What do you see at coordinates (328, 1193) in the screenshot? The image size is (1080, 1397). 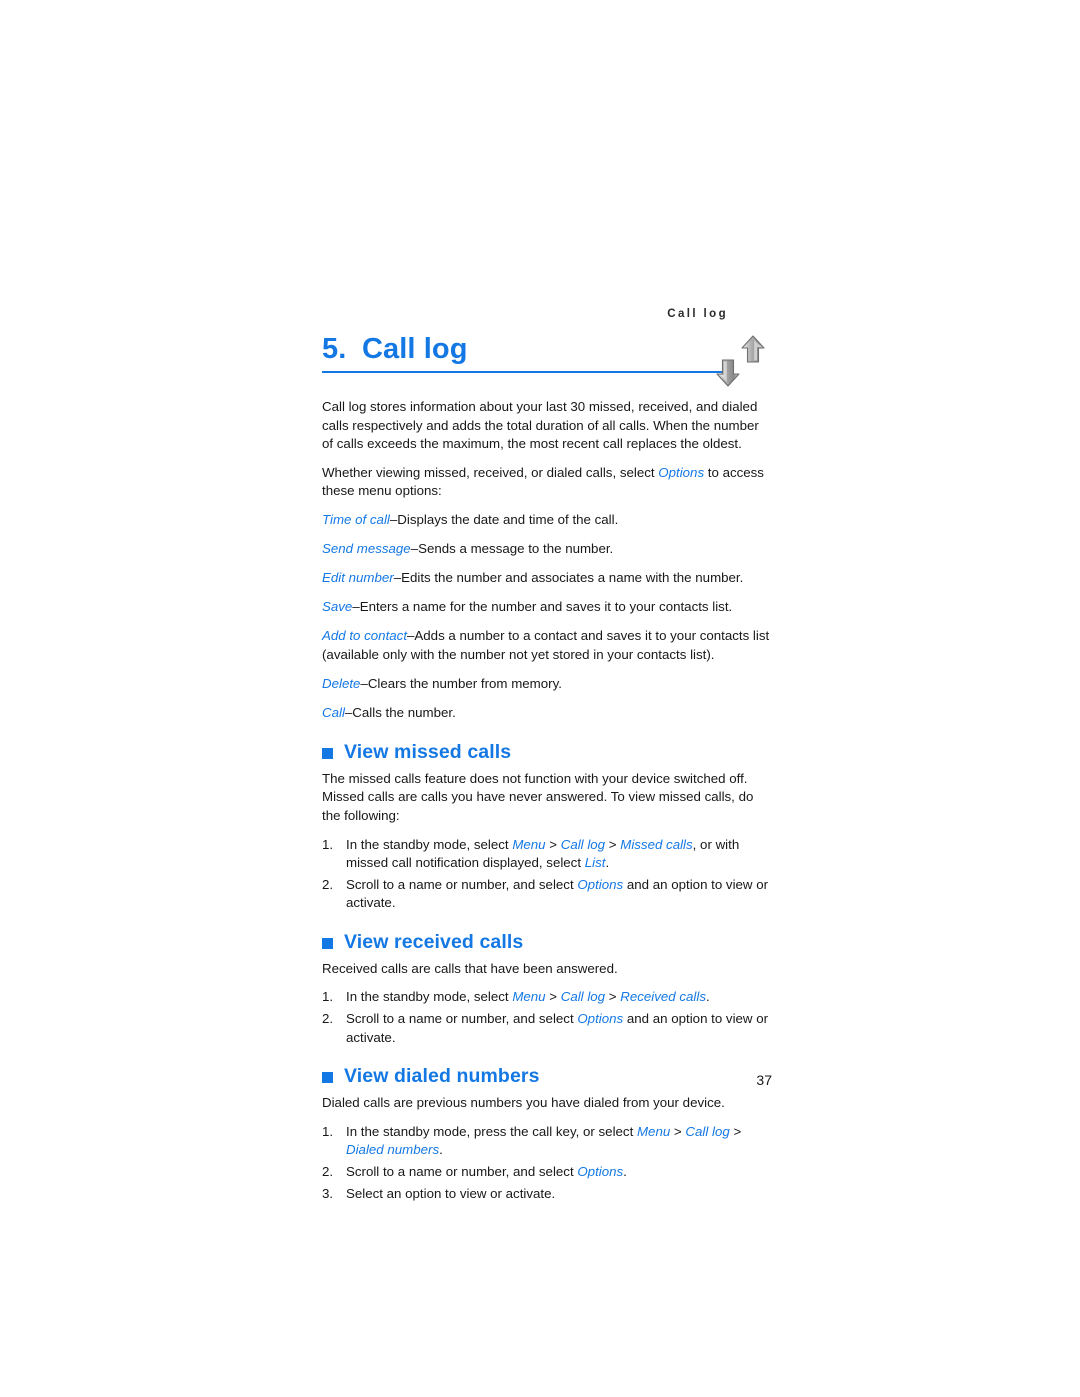 I see `step-marker: 3.` at bounding box center [328, 1193].